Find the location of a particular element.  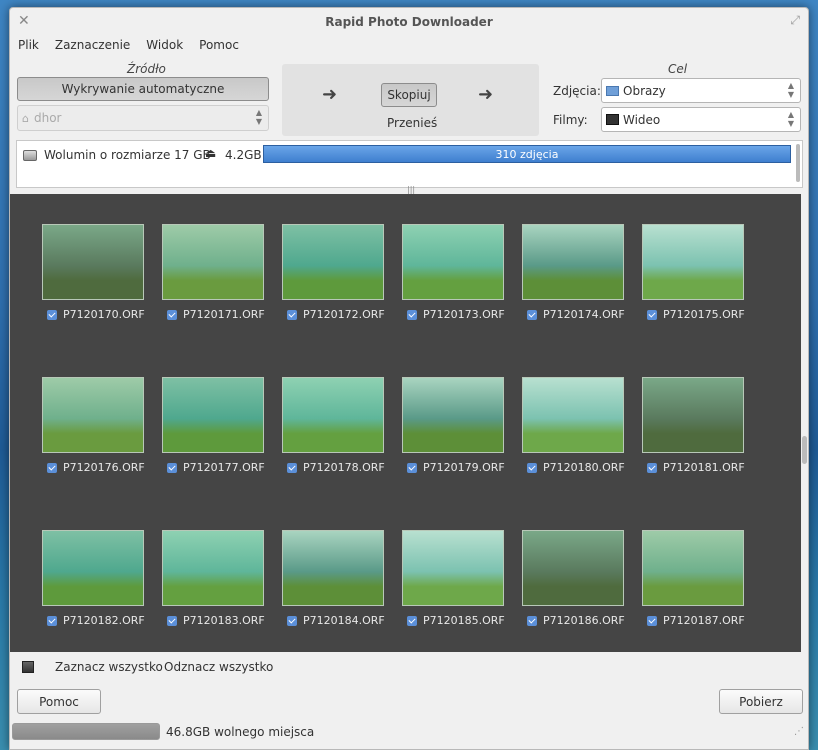

menu-bar: Plik Zaznaczenie Widok Pomoc is located at coordinates (128, 47).